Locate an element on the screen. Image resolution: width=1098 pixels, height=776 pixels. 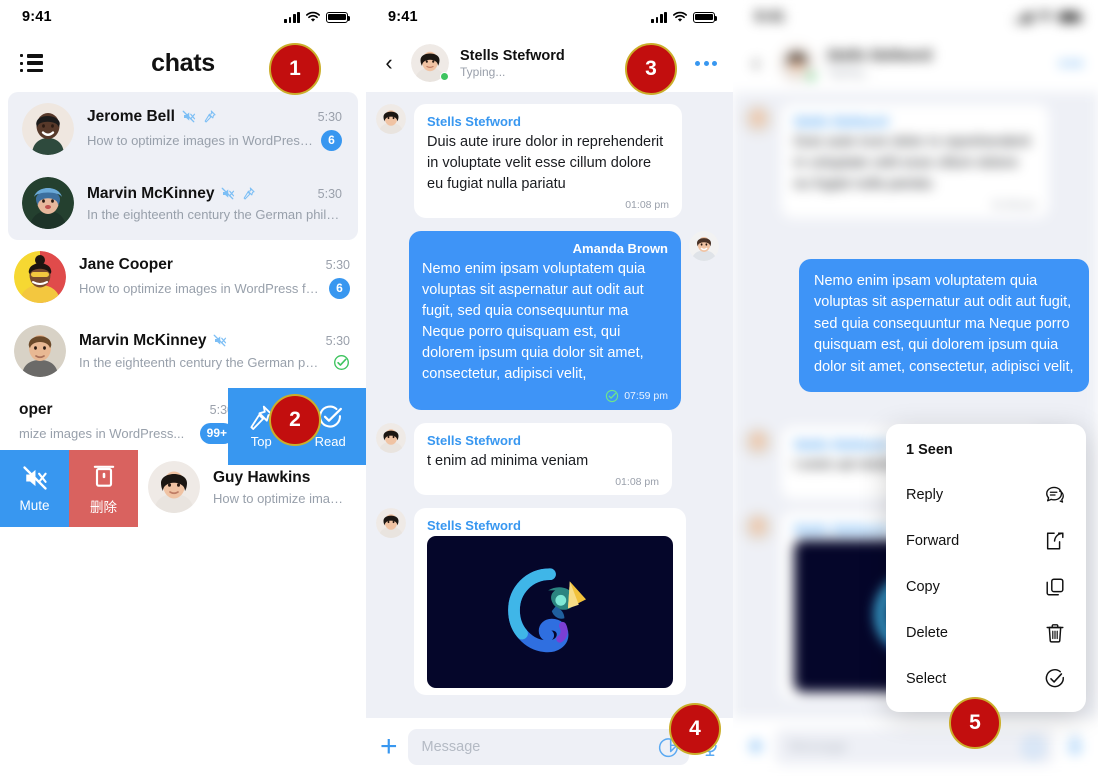
plus-icon: + is located at coordinates (389, 747).